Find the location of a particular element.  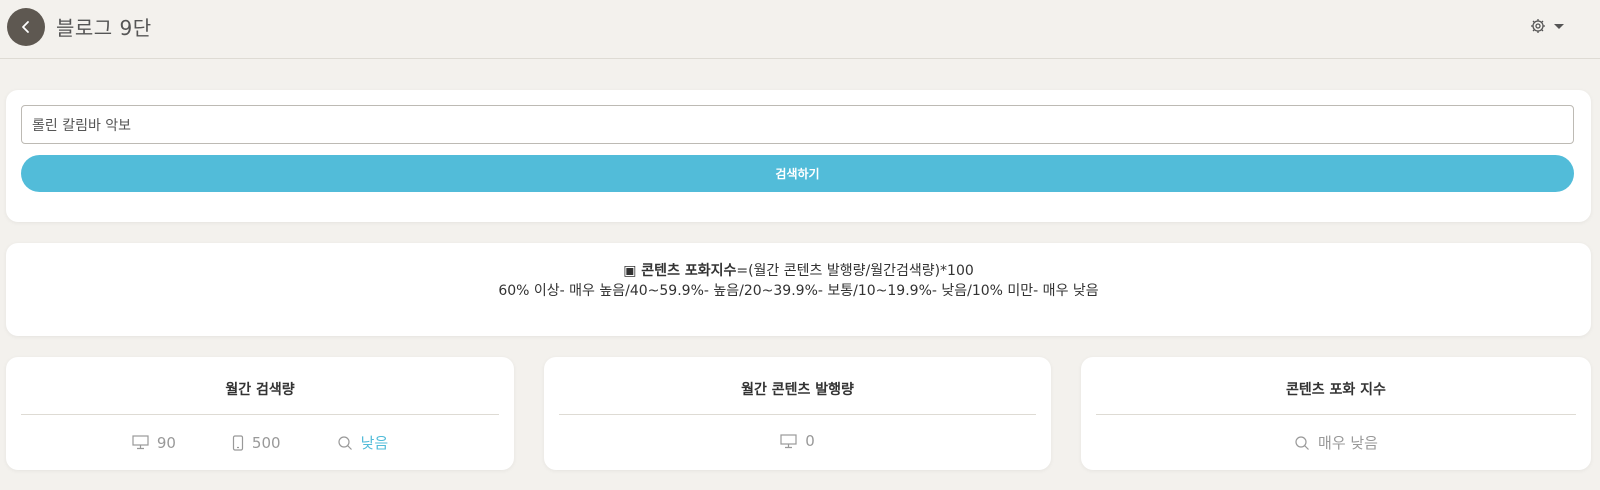

pc-content-volume: 0 is located at coordinates (797, 441).